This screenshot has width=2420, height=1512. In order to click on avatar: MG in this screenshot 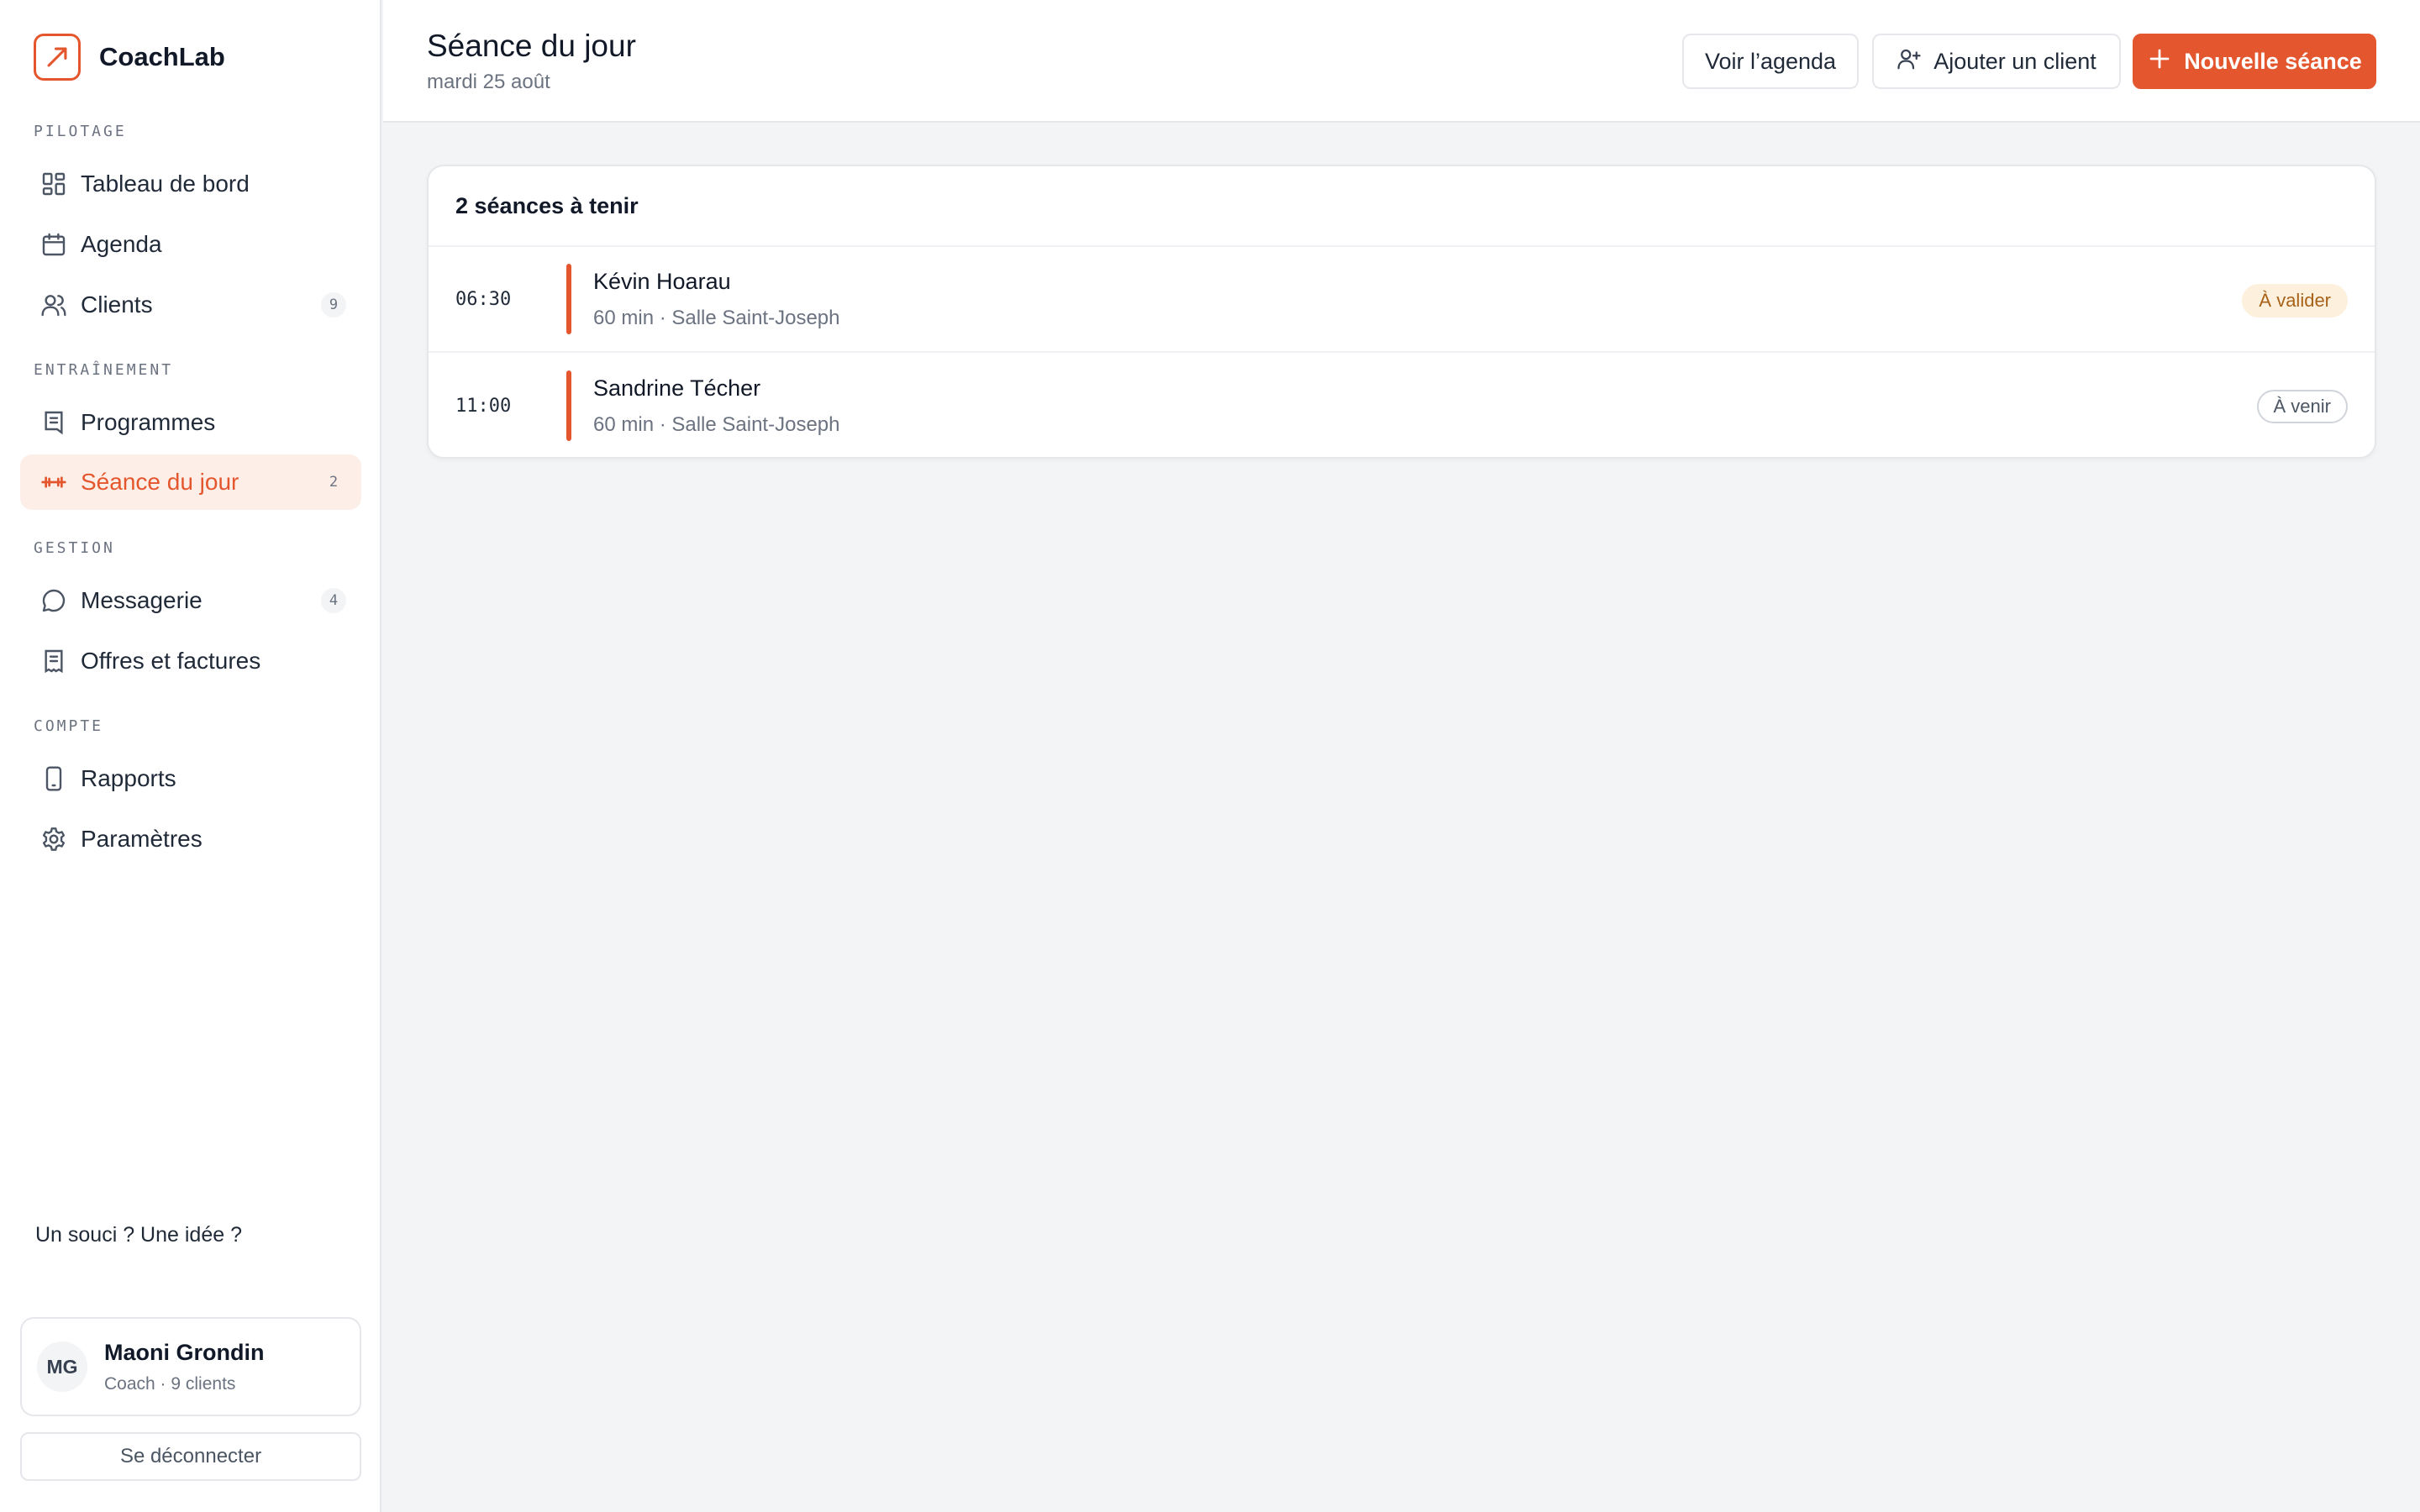, I will do `click(62, 1366)`.